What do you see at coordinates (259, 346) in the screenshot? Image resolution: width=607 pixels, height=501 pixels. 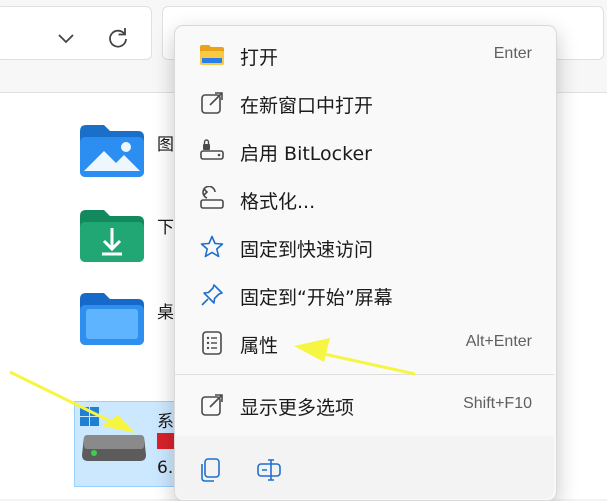 I see `menu-label: 属性` at bounding box center [259, 346].